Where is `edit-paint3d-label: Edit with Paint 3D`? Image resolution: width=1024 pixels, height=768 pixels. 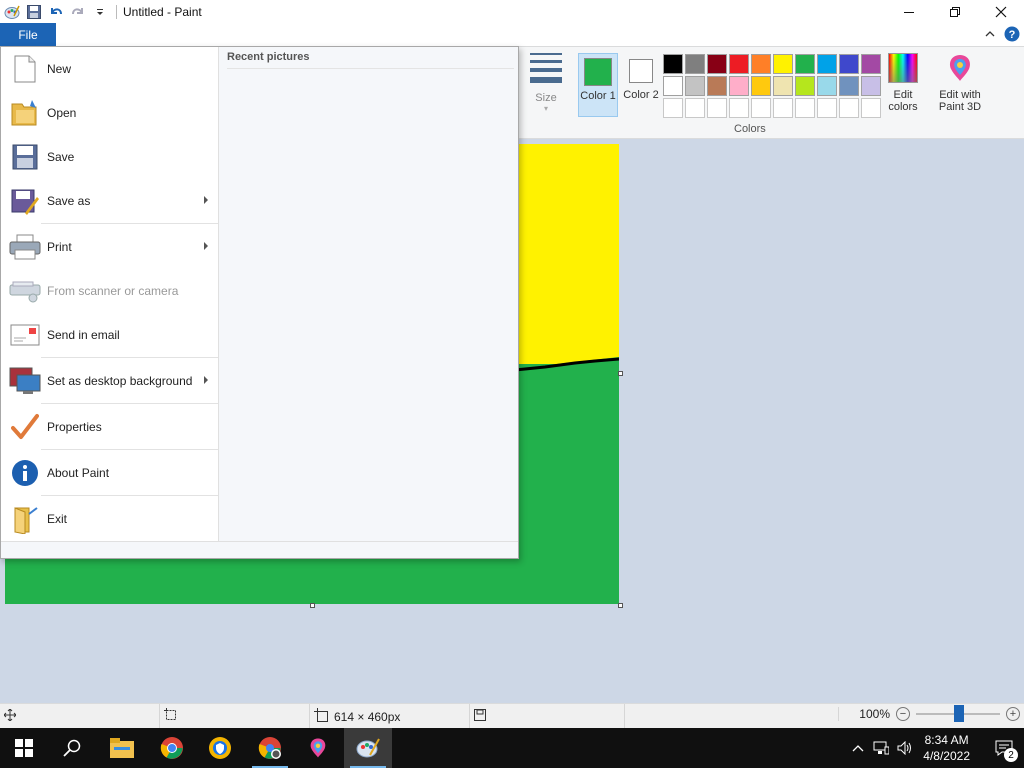
edit-paint3d-label: Edit with Paint 3D is located at coordinates (960, 101).